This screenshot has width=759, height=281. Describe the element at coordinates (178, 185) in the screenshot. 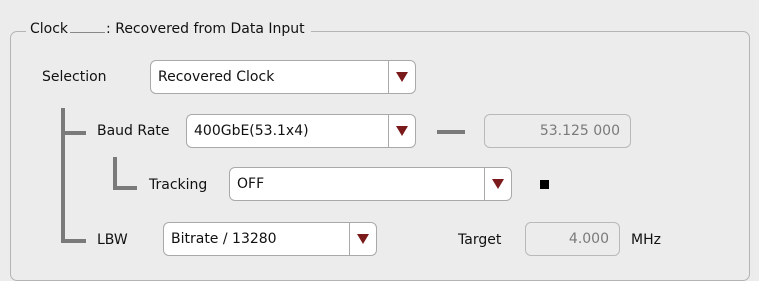

I see `tracking-label: Tracking` at that location.